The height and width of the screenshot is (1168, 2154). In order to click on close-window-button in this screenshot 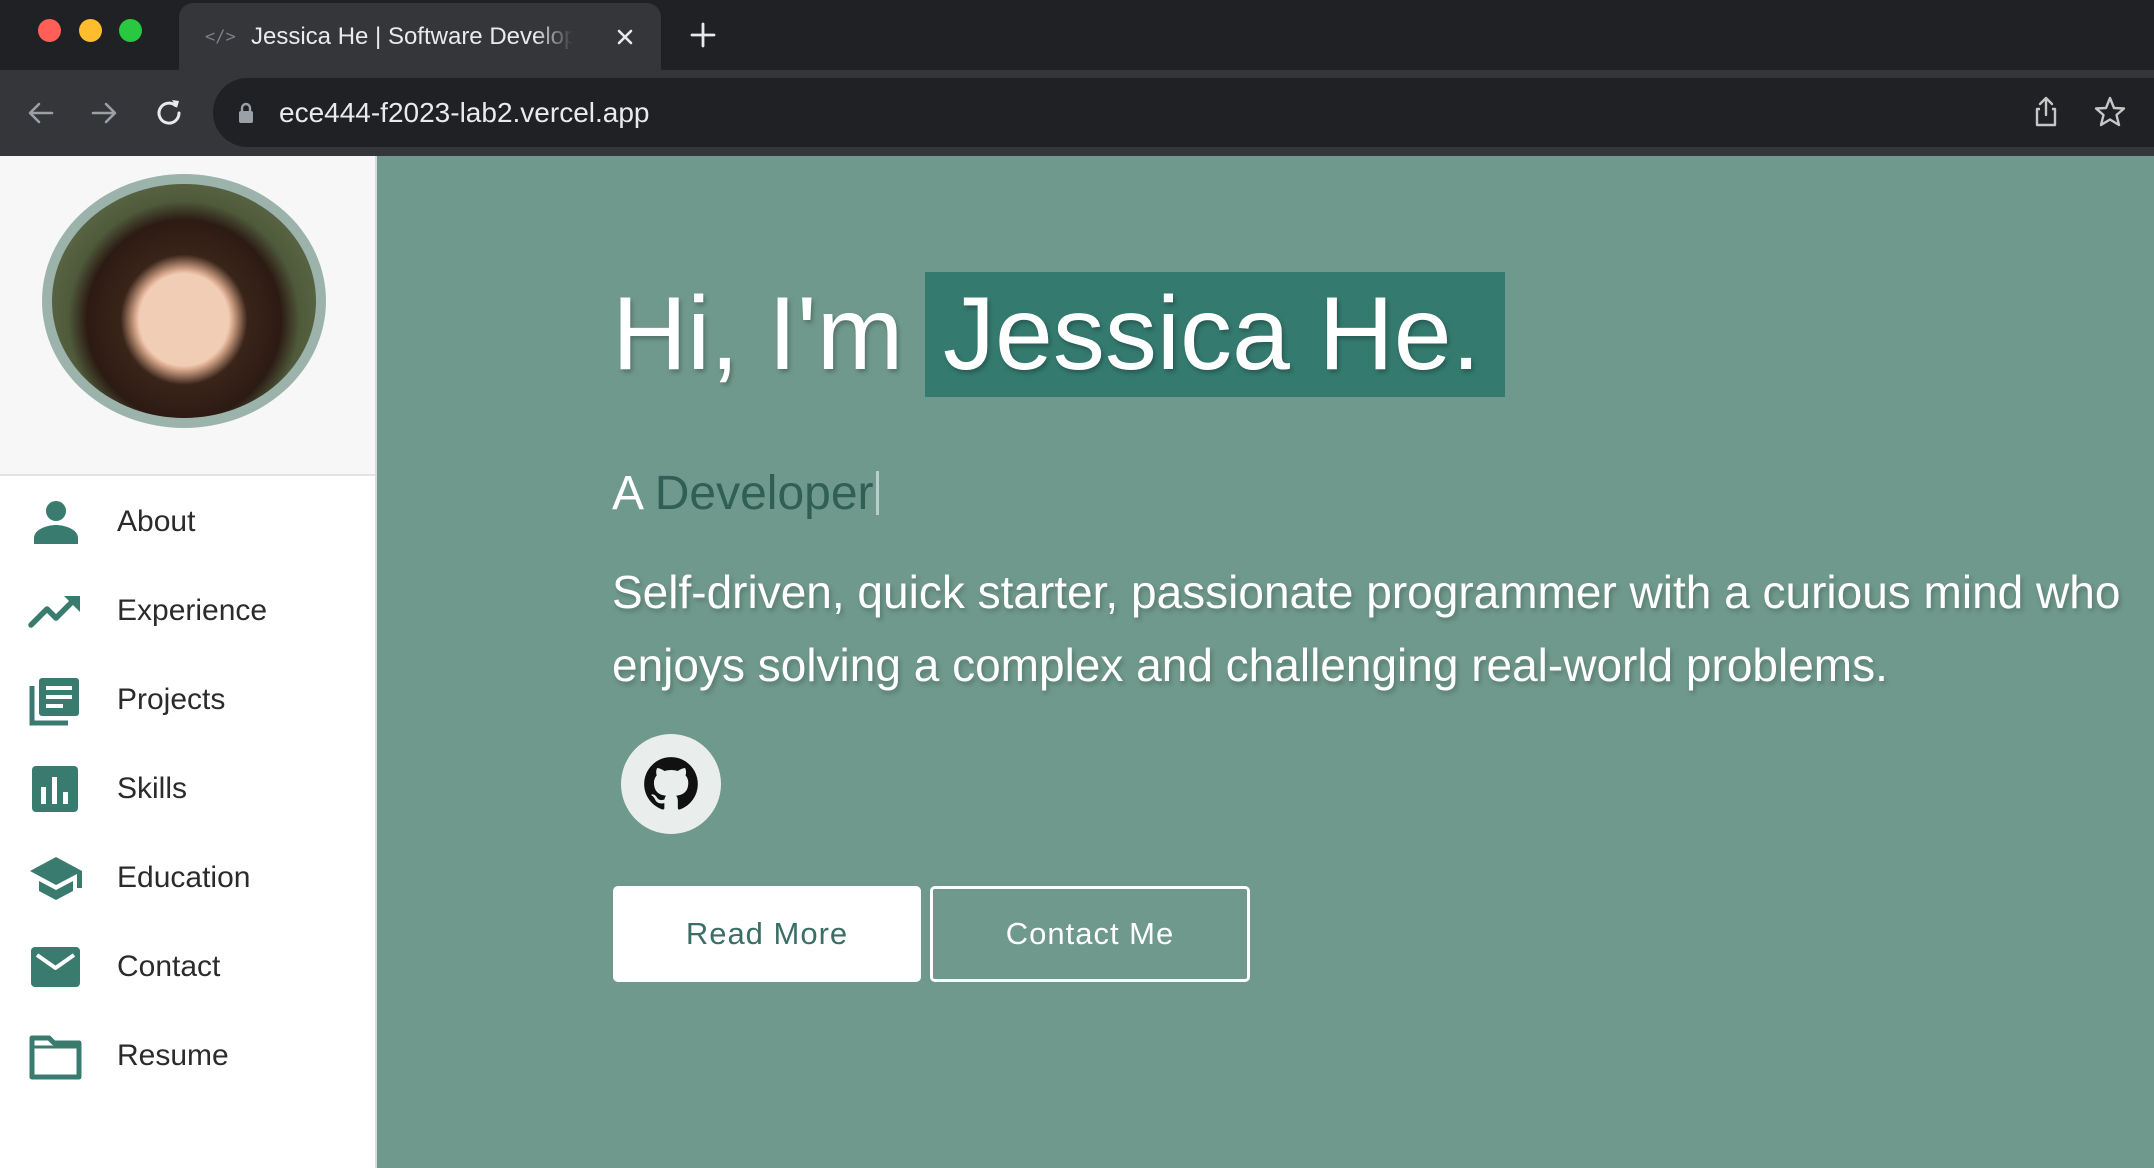, I will do `click(49, 30)`.